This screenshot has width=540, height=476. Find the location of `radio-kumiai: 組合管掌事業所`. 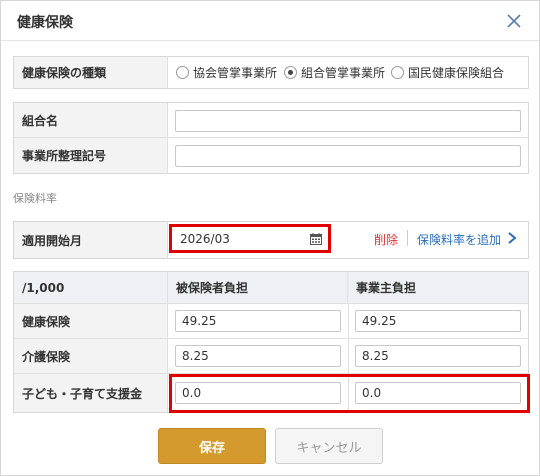

radio-kumiai: 組合管掌事業所 is located at coordinates (334, 72).